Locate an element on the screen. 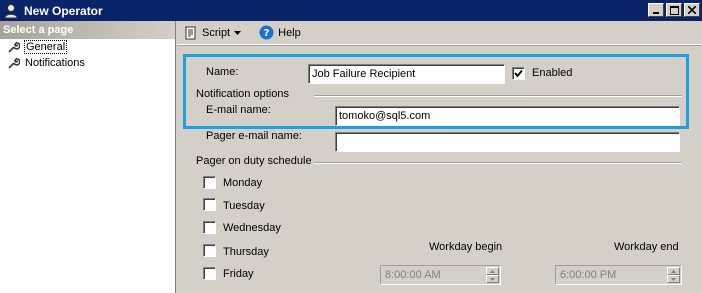 Image resolution: width=702 pixels, height=293 pixels. workday-end-header: Workday end is located at coordinates (646, 247).